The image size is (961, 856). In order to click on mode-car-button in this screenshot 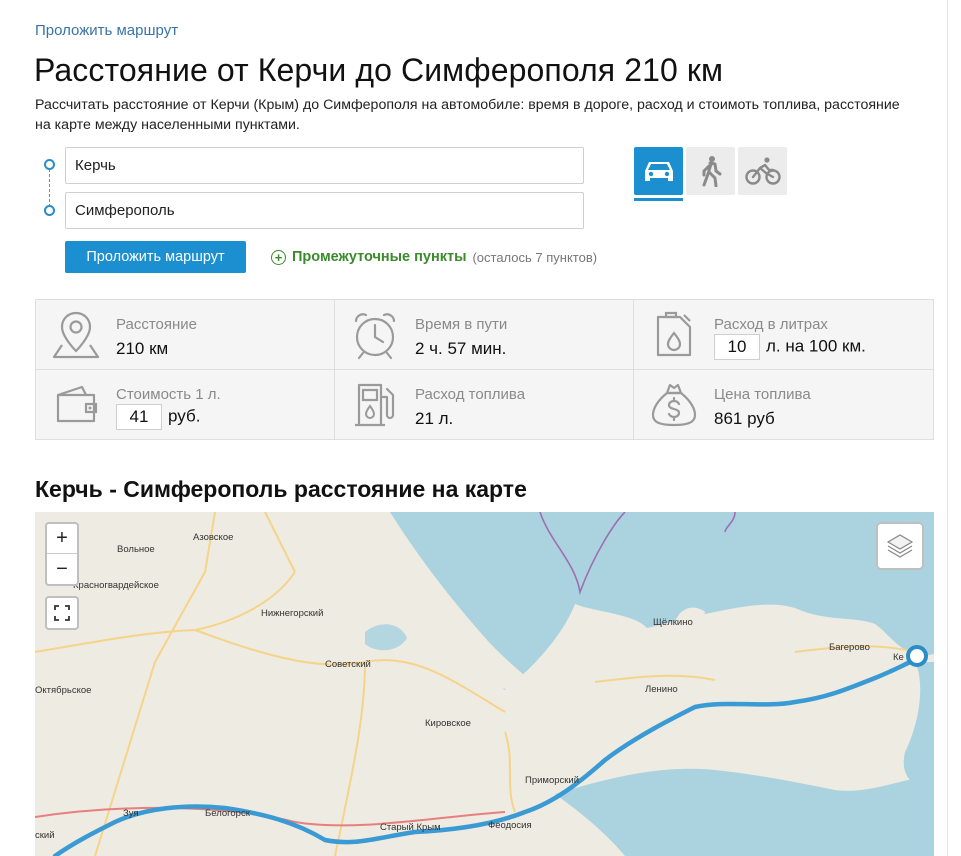, I will do `click(658, 171)`.